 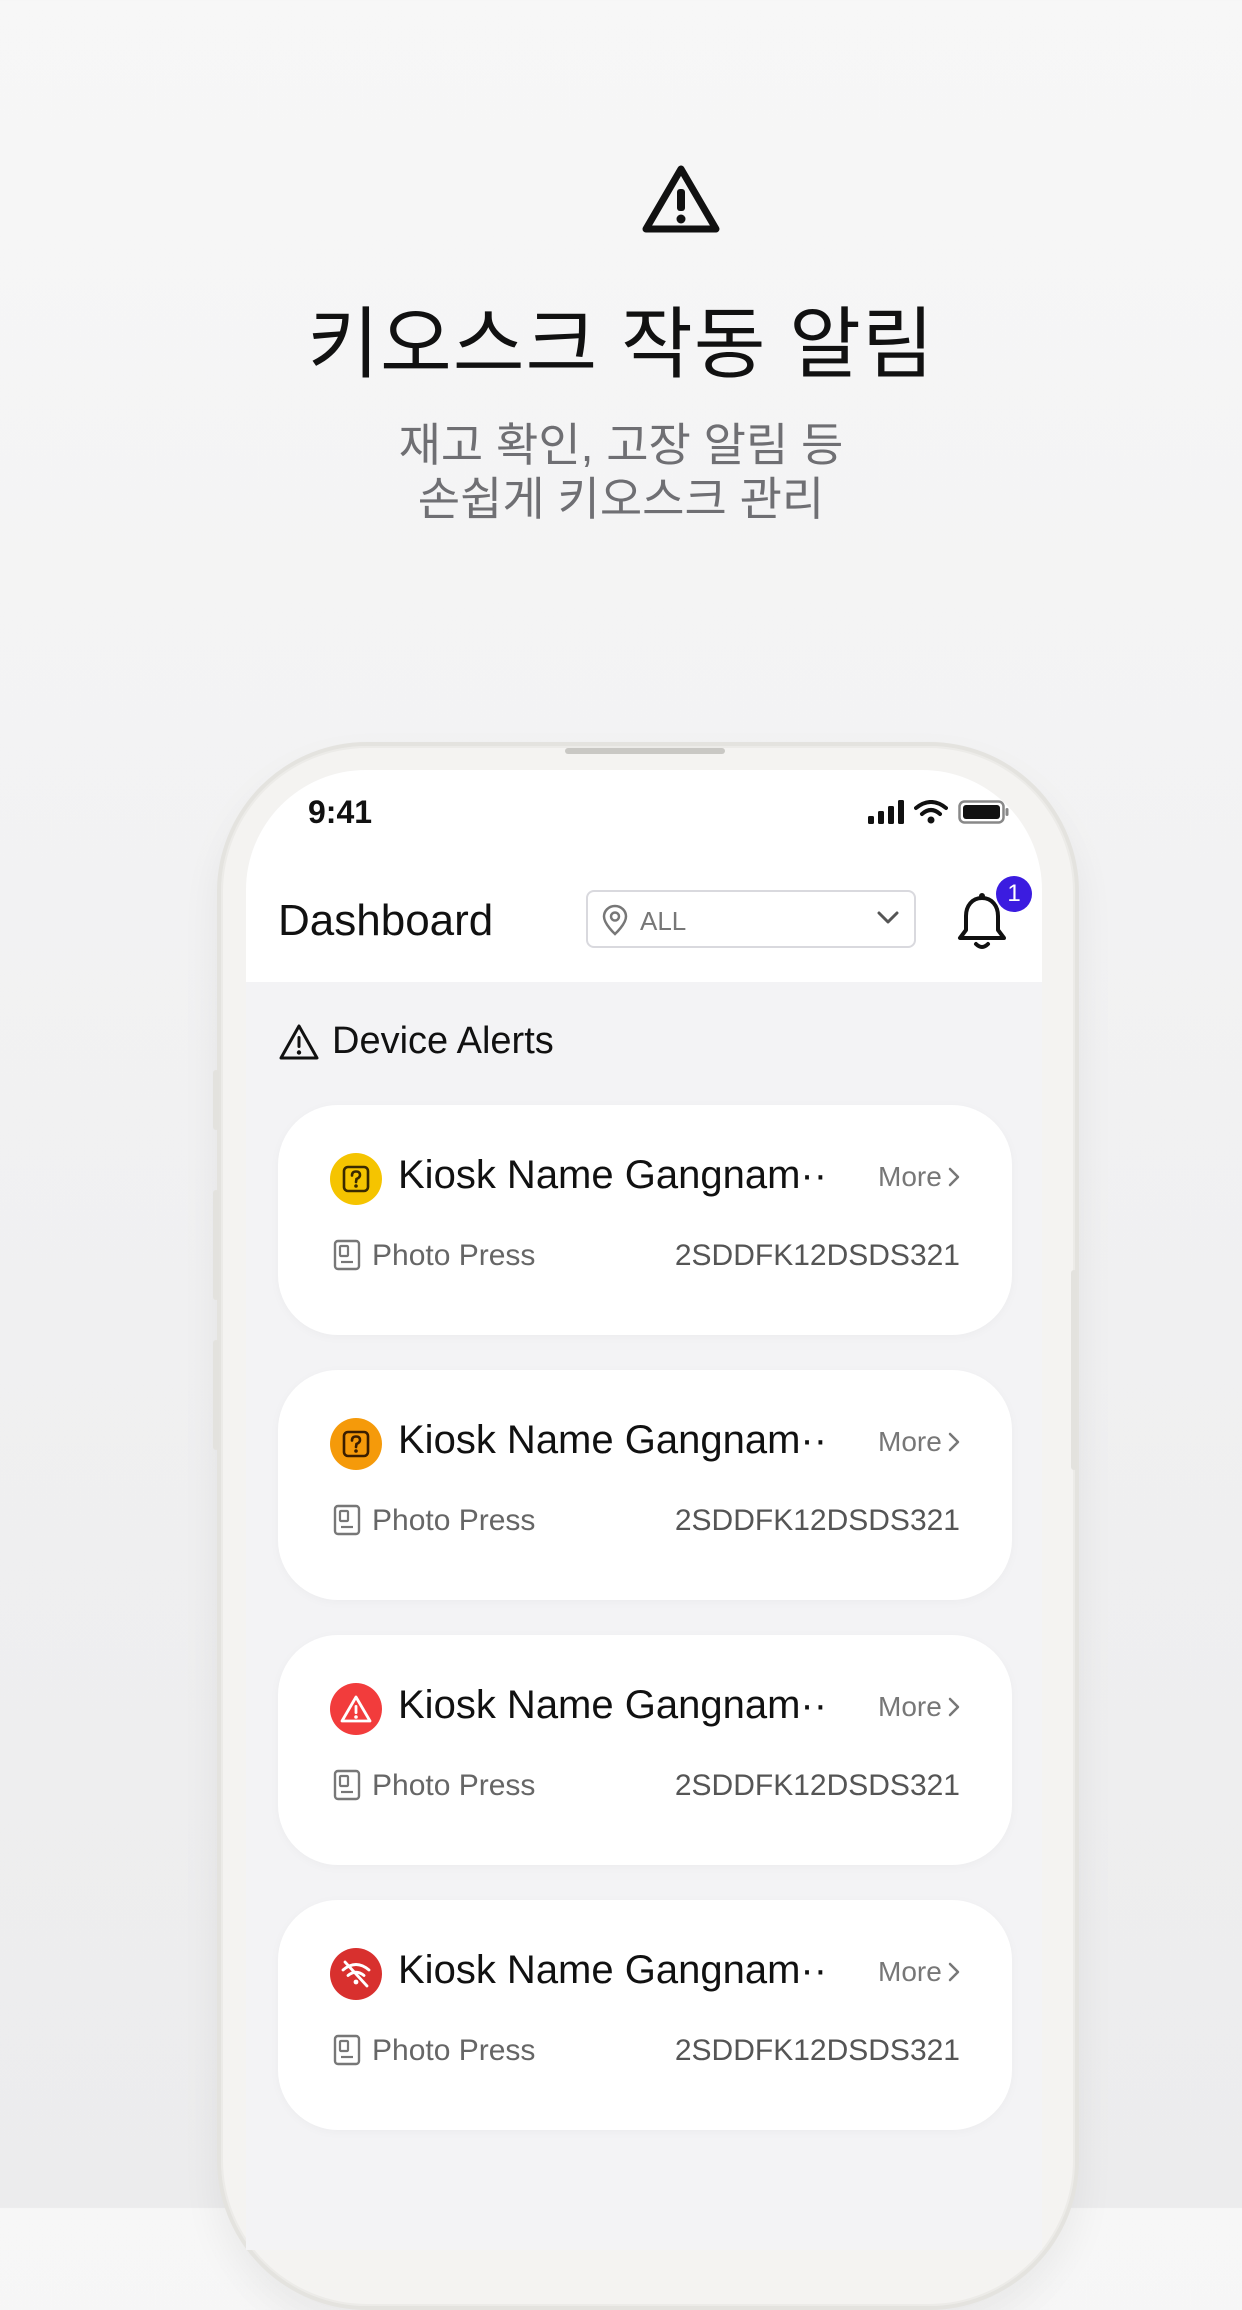 I want to click on status-bar: 9:41, so click(x=644, y=820).